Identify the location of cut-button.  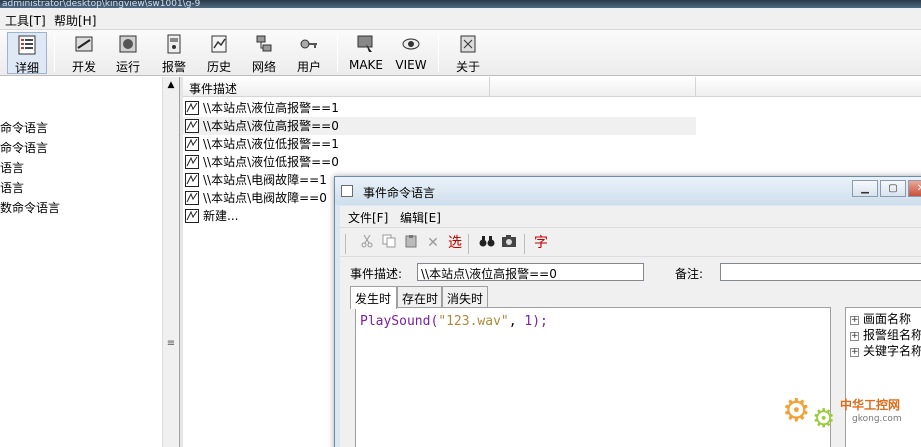
(367, 243).